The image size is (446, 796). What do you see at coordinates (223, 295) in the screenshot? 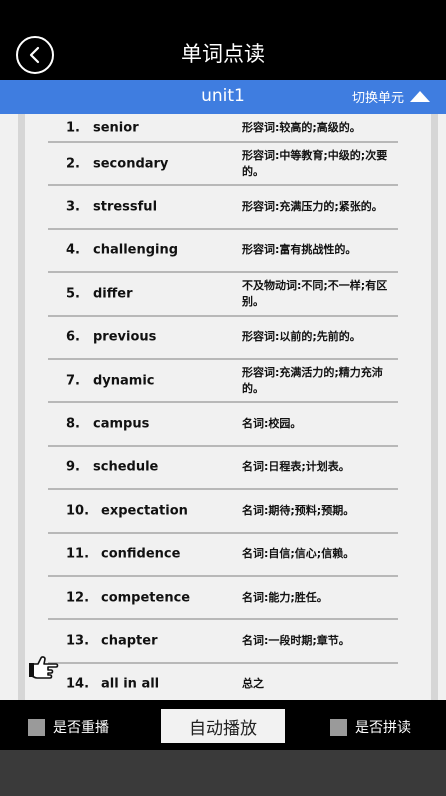
I see `word-row: 5. differ 不及物动词:不同;不一样;有区别。` at bounding box center [223, 295].